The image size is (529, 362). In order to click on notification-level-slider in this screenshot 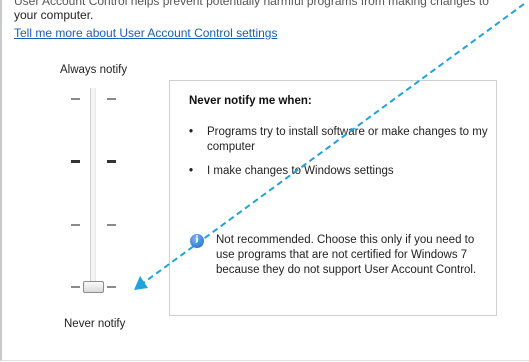, I will do `click(97, 194)`.